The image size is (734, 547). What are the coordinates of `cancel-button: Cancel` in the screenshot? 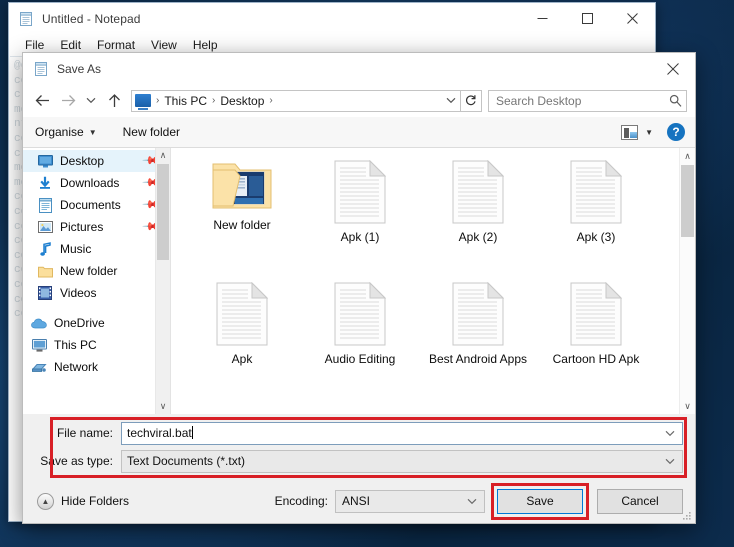 It's located at (640, 501).